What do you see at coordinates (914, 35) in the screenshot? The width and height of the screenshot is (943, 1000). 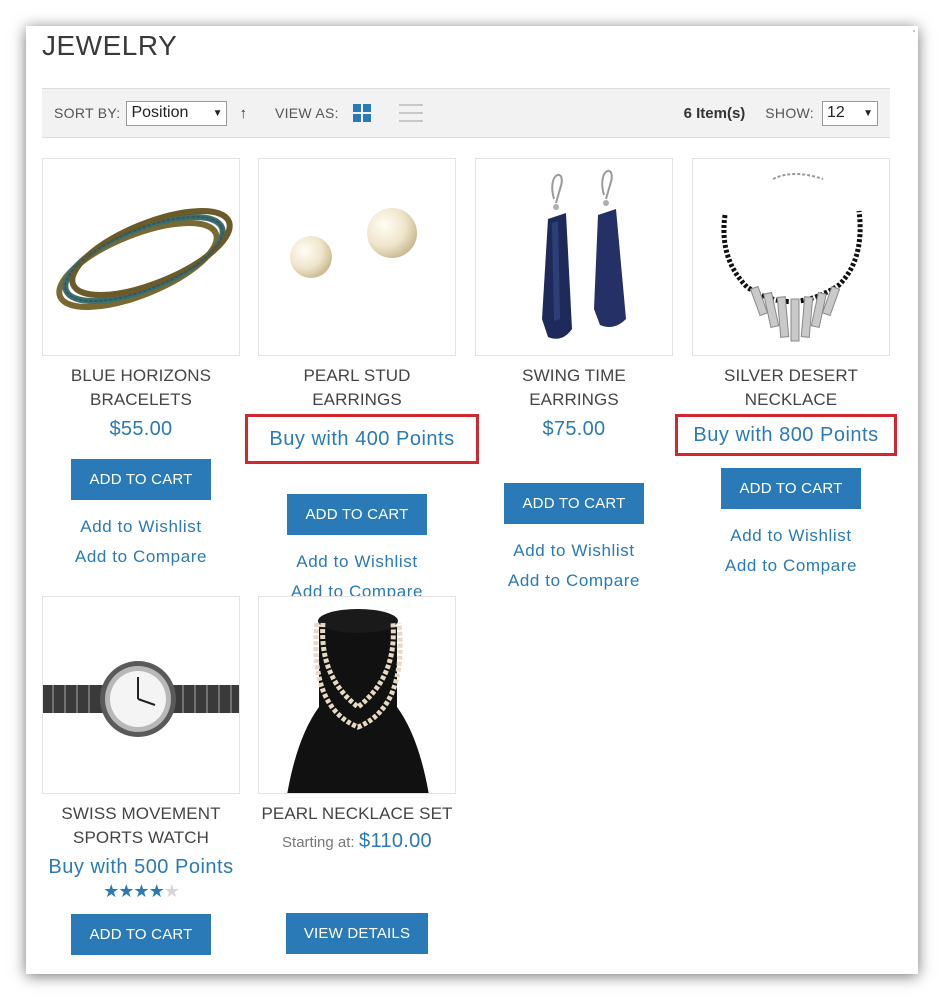 I see `scroll-marker: ˈ` at bounding box center [914, 35].